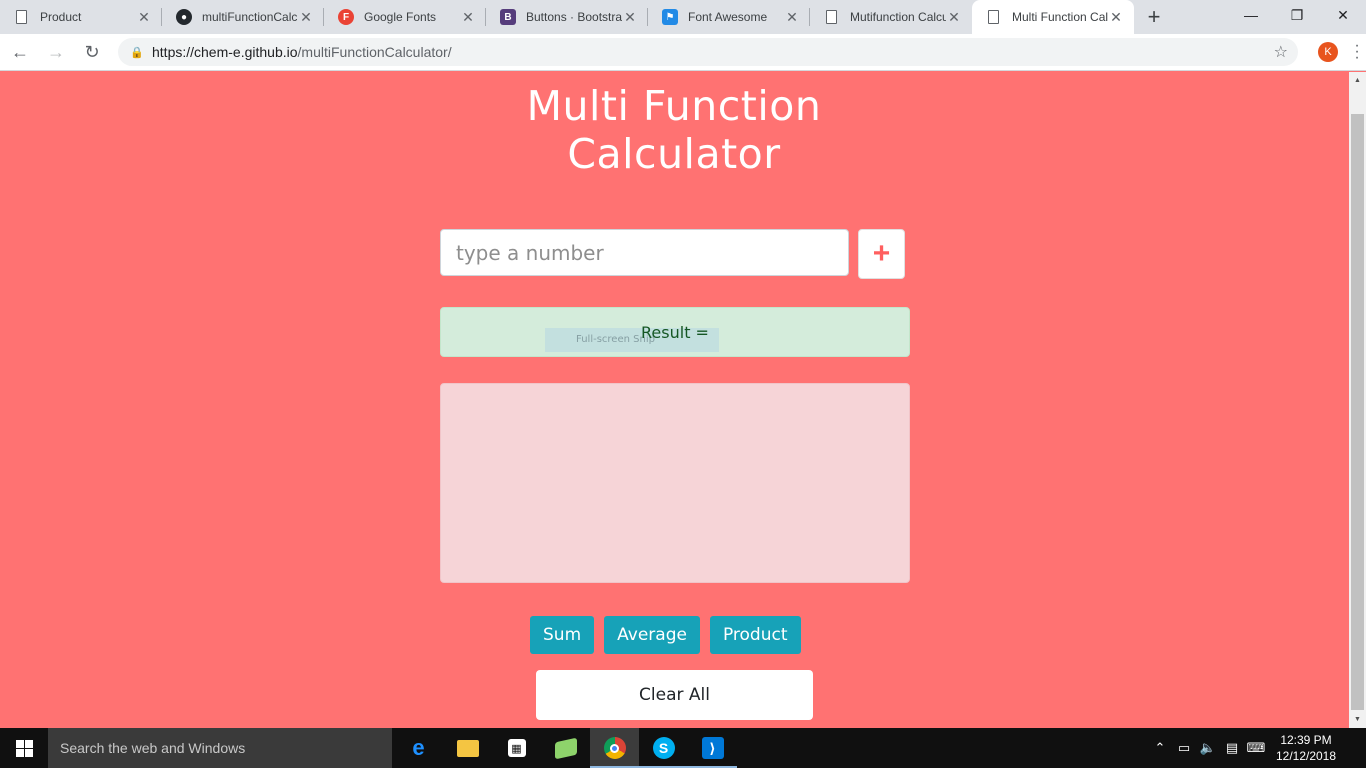 The image size is (1366, 768). What do you see at coordinates (1357, 80) in the screenshot?
I see `scroll-up-icon: ▲` at bounding box center [1357, 80].